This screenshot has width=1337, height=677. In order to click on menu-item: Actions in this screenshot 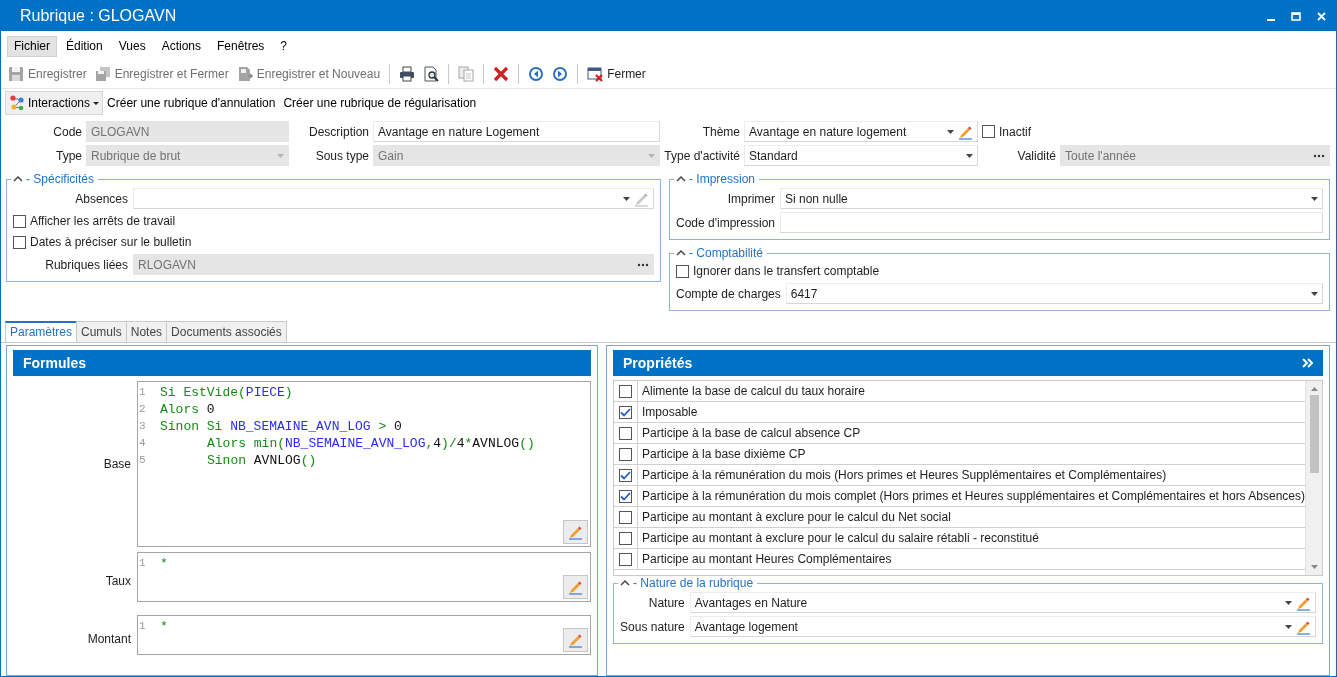, I will do `click(181, 46)`.